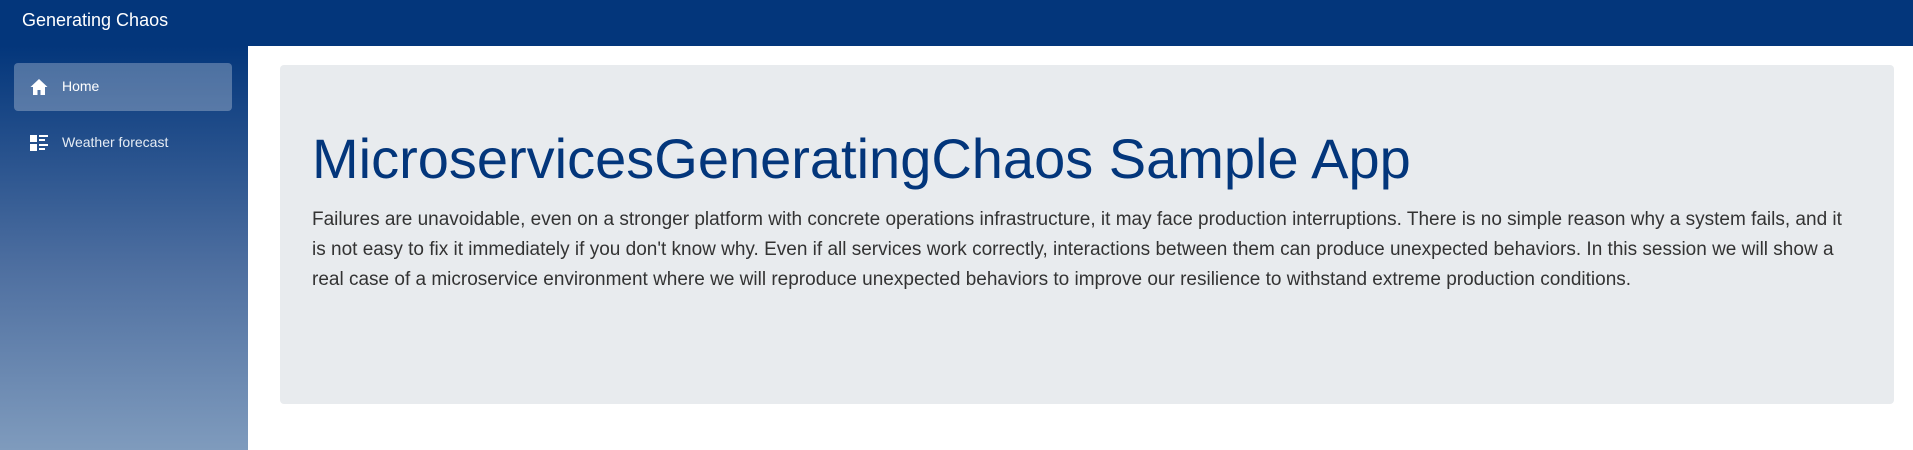 Image resolution: width=1913 pixels, height=450 pixels. Describe the element at coordinates (861, 158) in the screenshot. I see `page-title: MicroservicesGeneratingChaos Sample App` at that location.